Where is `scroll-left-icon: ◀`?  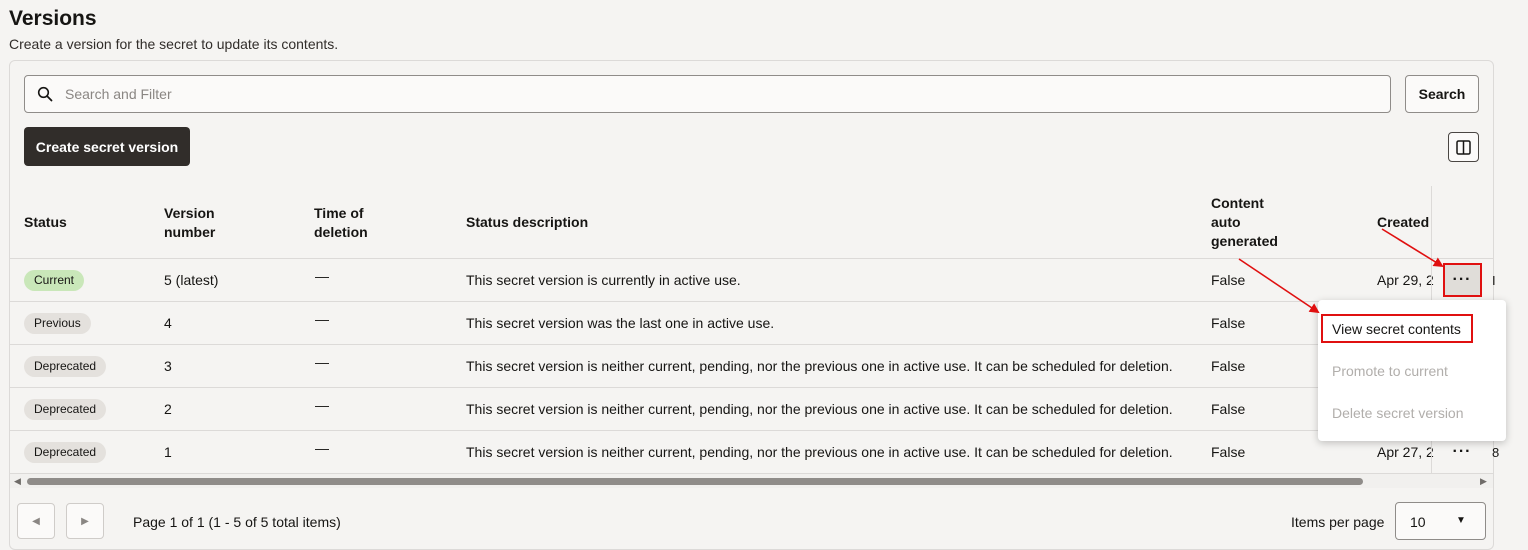 scroll-left-icon: ◀ is located at coordinates (17, 481).